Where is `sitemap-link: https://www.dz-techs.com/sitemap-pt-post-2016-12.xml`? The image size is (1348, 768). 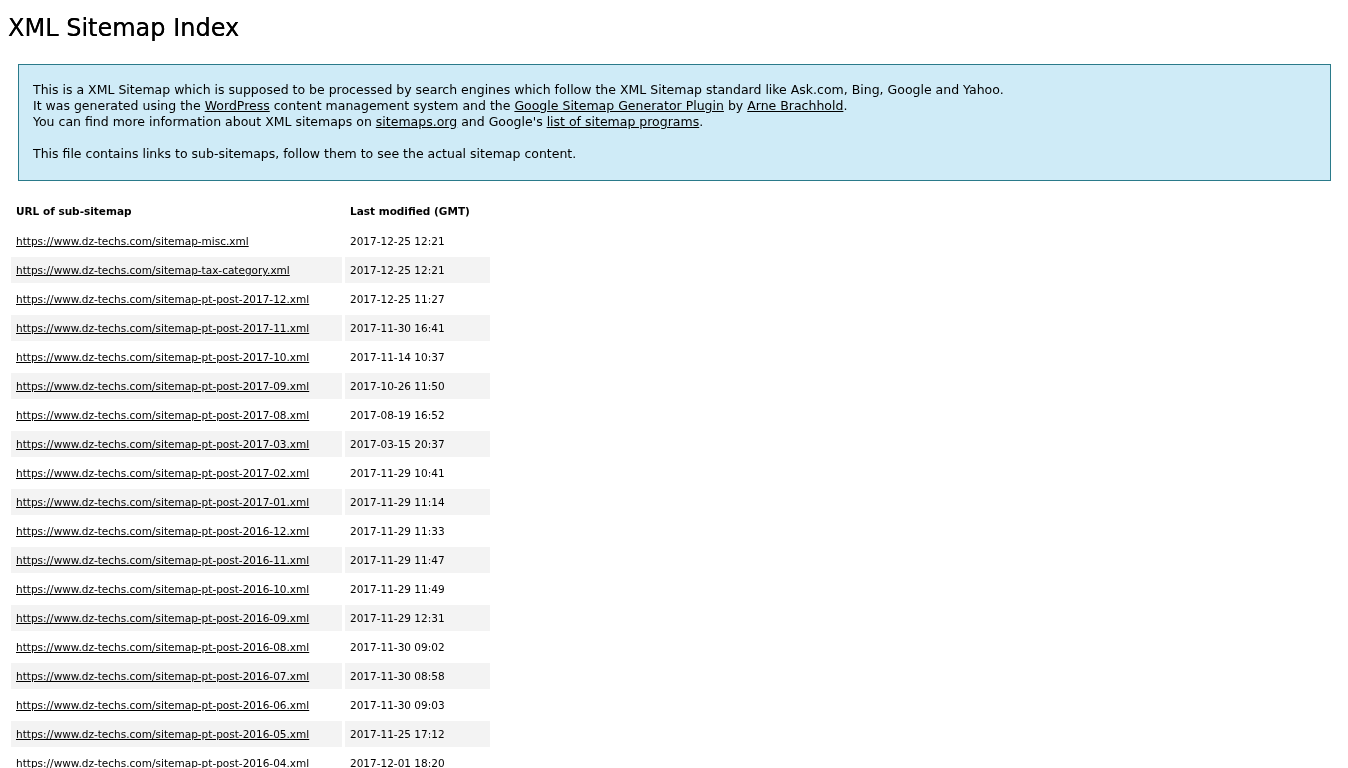 sitemap-link: https://www.dz-techs.com/sitemap-pt-post-2016-12.xml is located at coordinates (163, 531).